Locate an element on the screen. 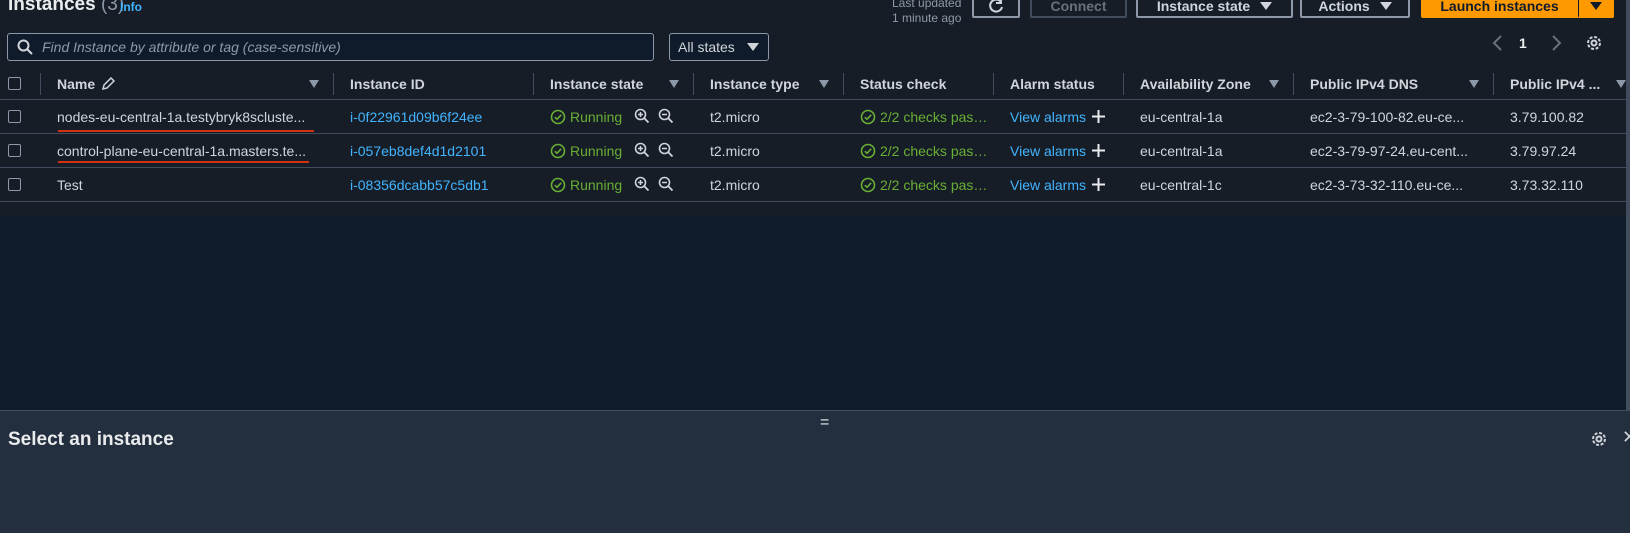  launch-instances-button: Launch instances is located at coordinates (1499, 9).